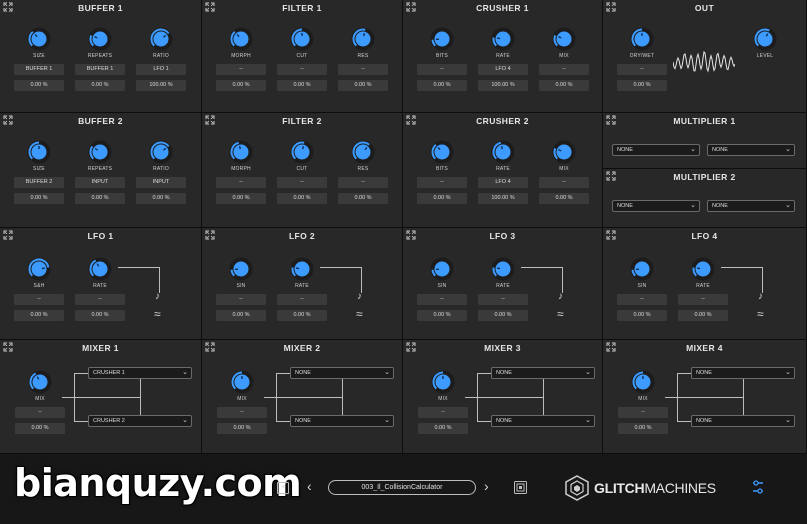 The width and height of the screenshot is (807, 524). What do you see at coordinates (402, 487) in the screenshot?
I see `preset-name-field: 003_Il_CollisionCalculator` at bounding box center [402, 487].